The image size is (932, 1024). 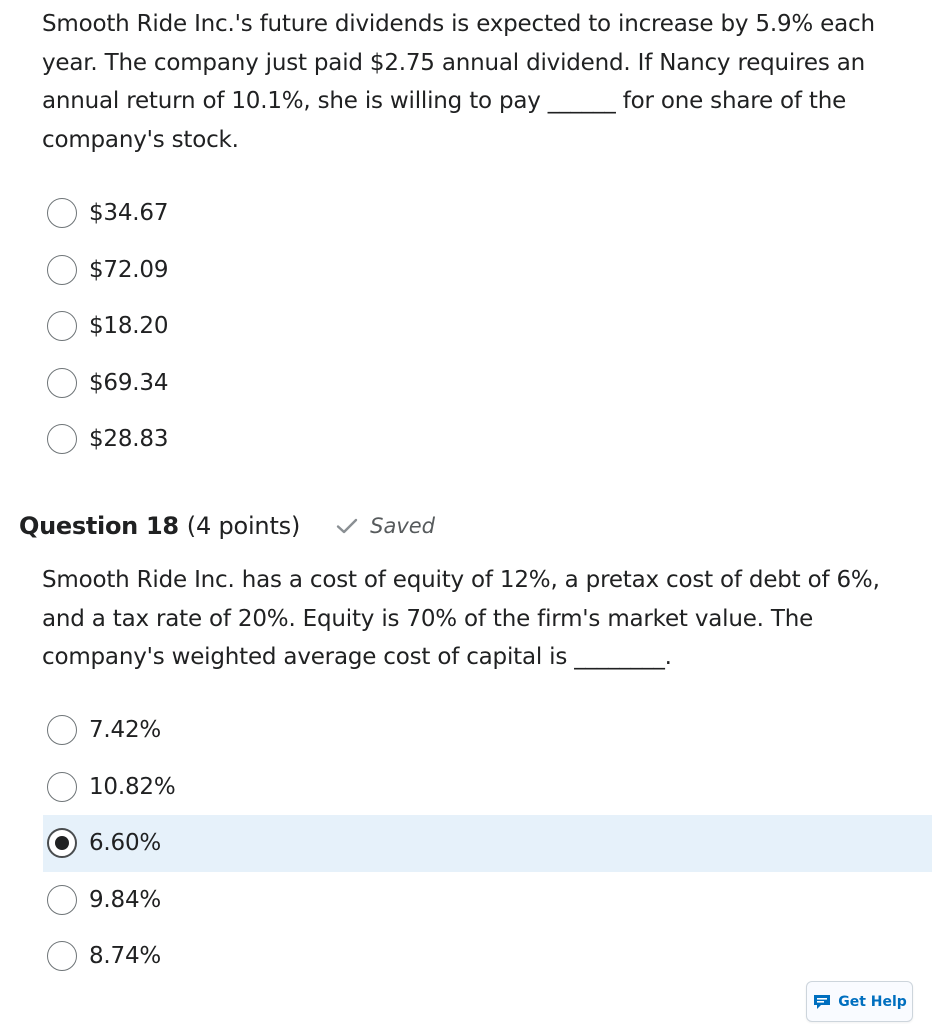 I want to click on option-label: $28.83, so click(x=129, y=439).